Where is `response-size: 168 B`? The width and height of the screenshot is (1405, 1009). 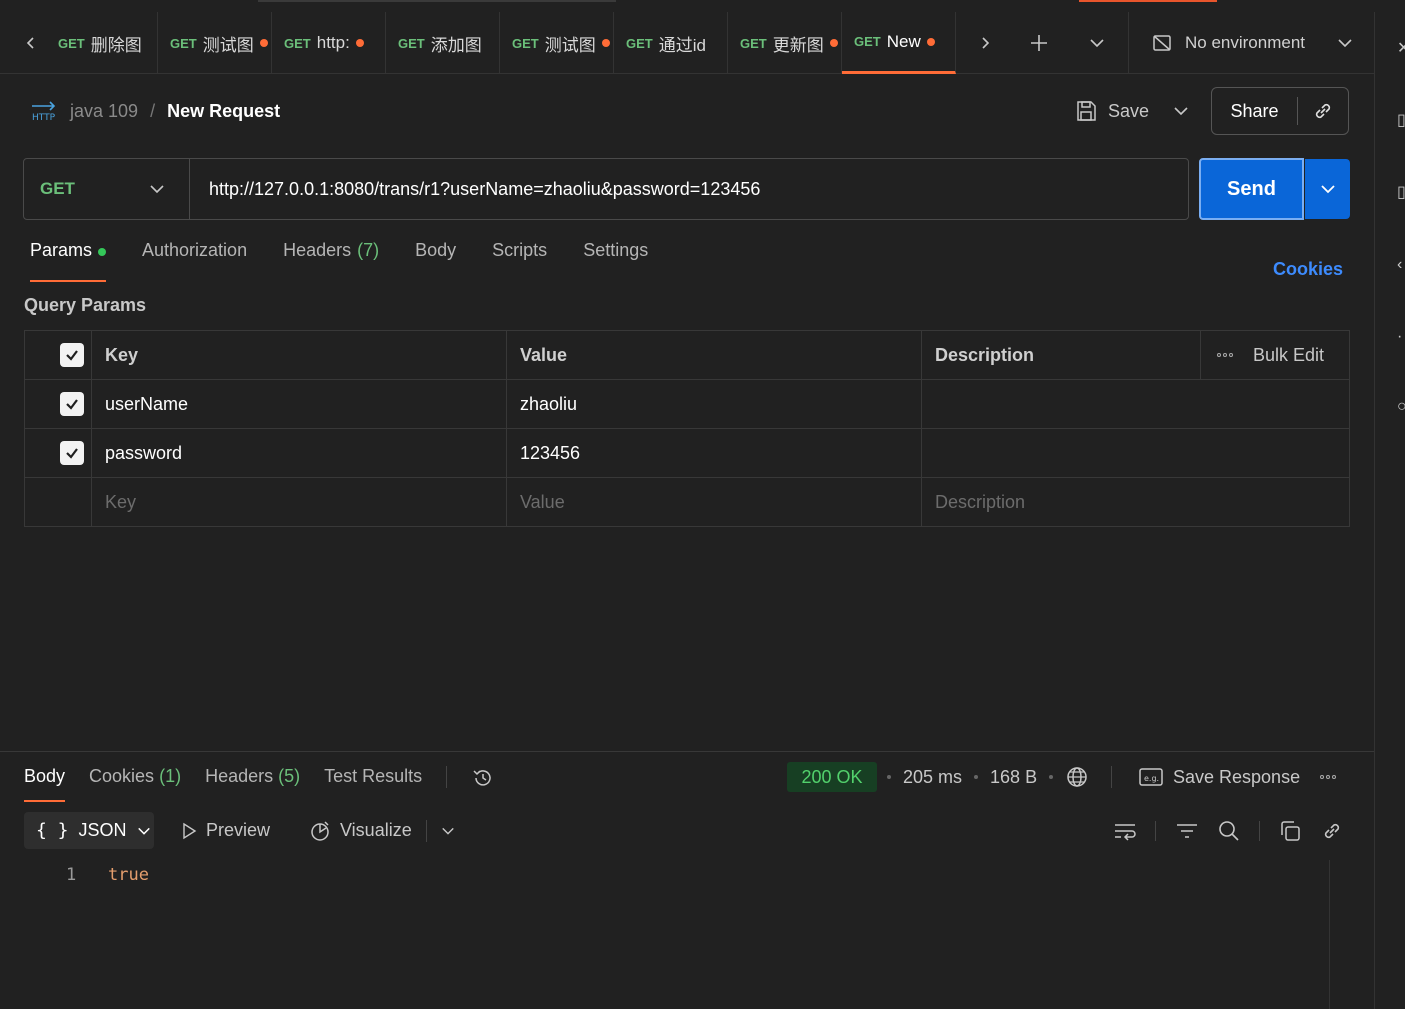
response-size: 168 B is located at coordinates (1013, 777).